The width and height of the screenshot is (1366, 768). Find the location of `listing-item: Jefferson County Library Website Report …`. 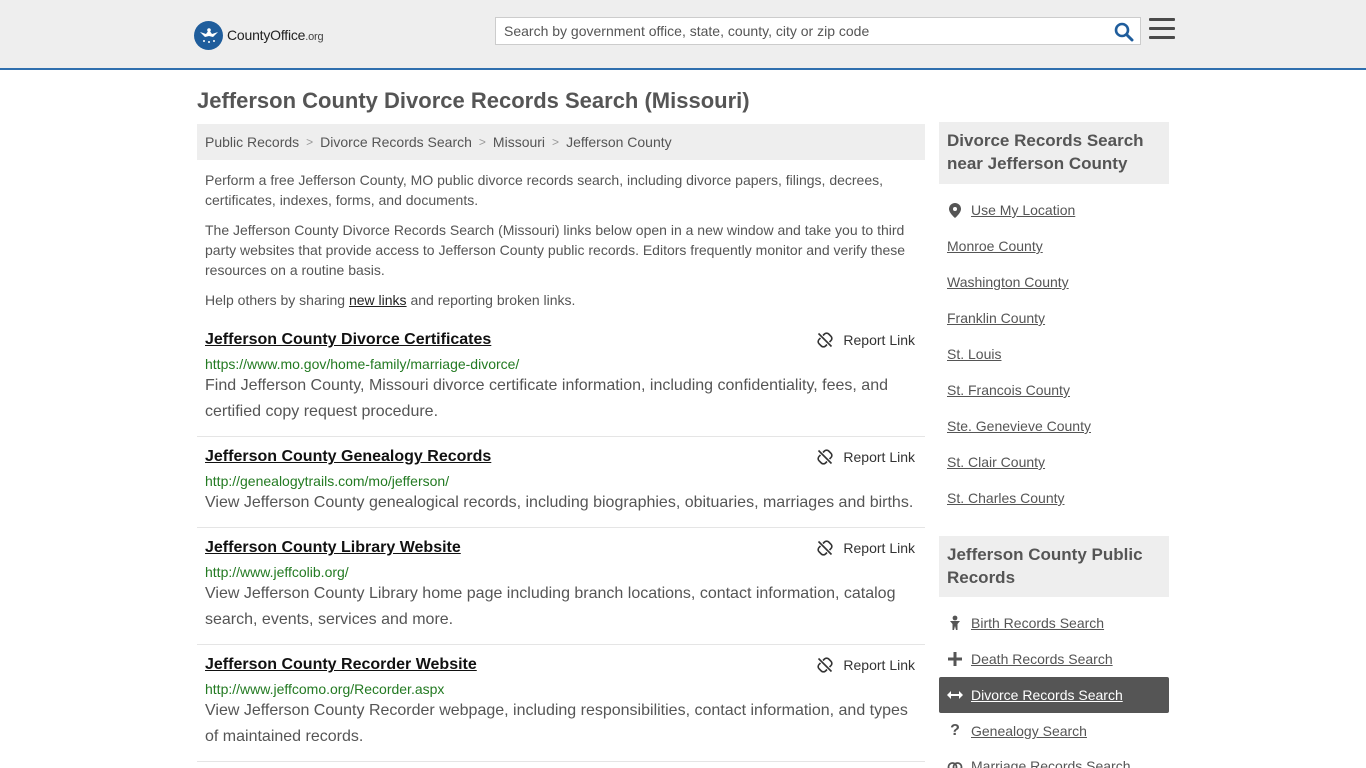

listing-item: Jefferson County Library Website Report … is located at coordinates (561, 592).